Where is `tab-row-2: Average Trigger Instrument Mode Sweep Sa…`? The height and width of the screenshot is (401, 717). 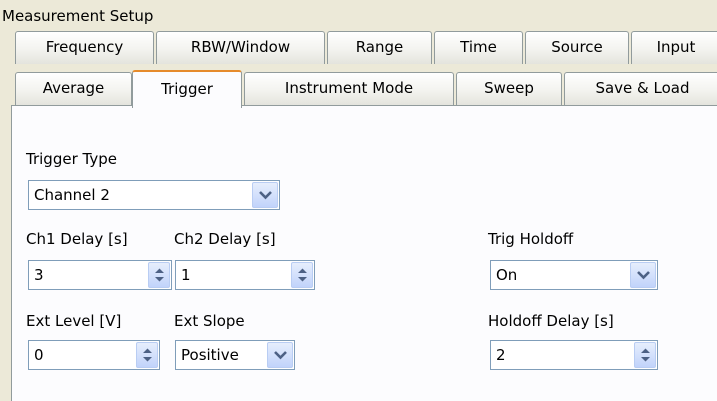
tab-row-2: Average Trigger Instrument Mode Sweep Sa… is located at coordinates (358, 89).